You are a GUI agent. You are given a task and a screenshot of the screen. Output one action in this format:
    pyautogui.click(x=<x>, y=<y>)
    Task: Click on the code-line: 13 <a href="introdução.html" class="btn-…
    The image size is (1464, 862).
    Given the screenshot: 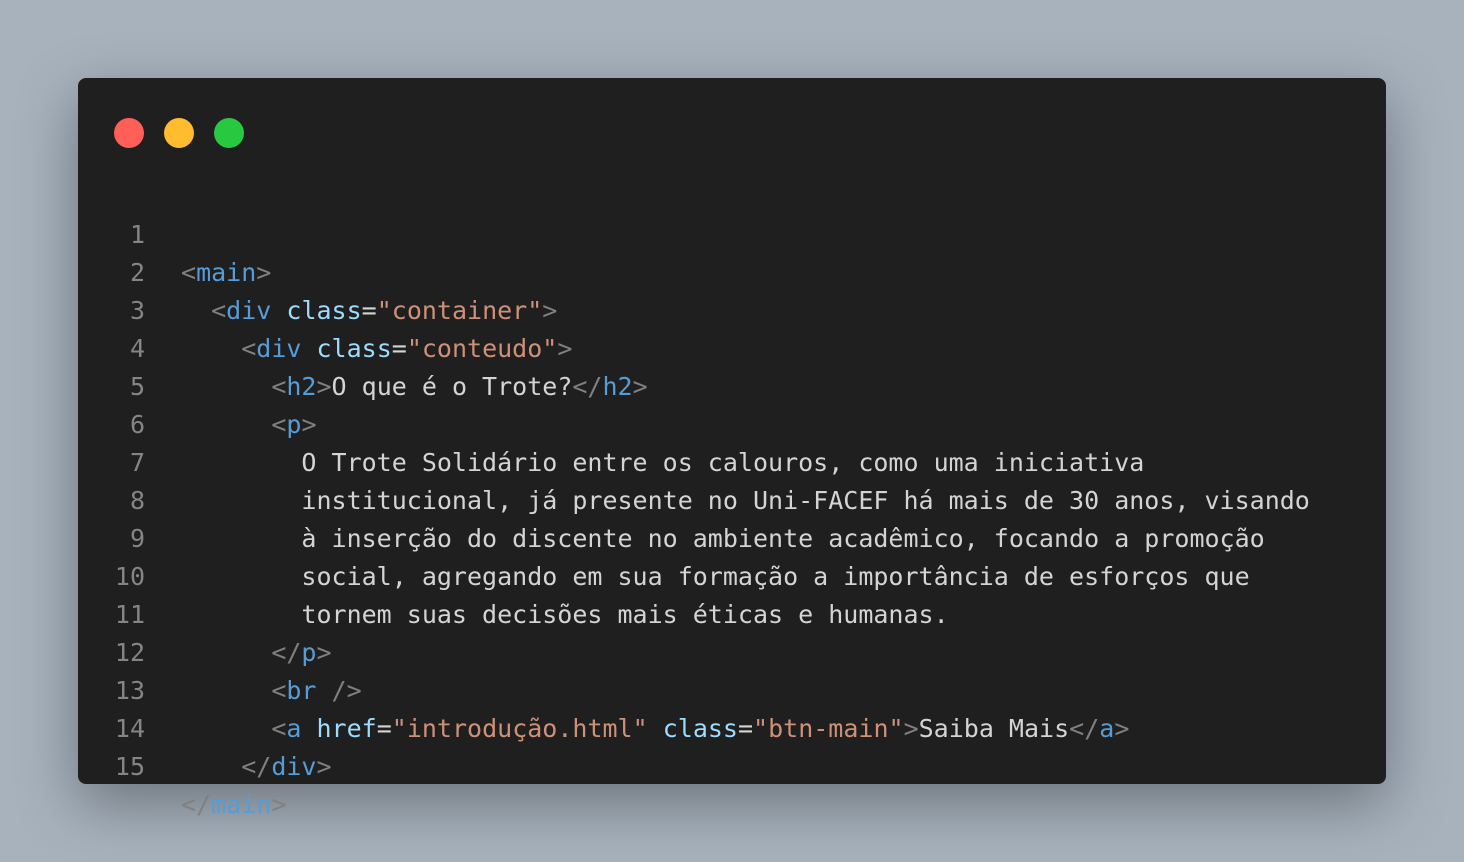 What is the action you would take?
    pyautogui.click(x=732, y=688)
    